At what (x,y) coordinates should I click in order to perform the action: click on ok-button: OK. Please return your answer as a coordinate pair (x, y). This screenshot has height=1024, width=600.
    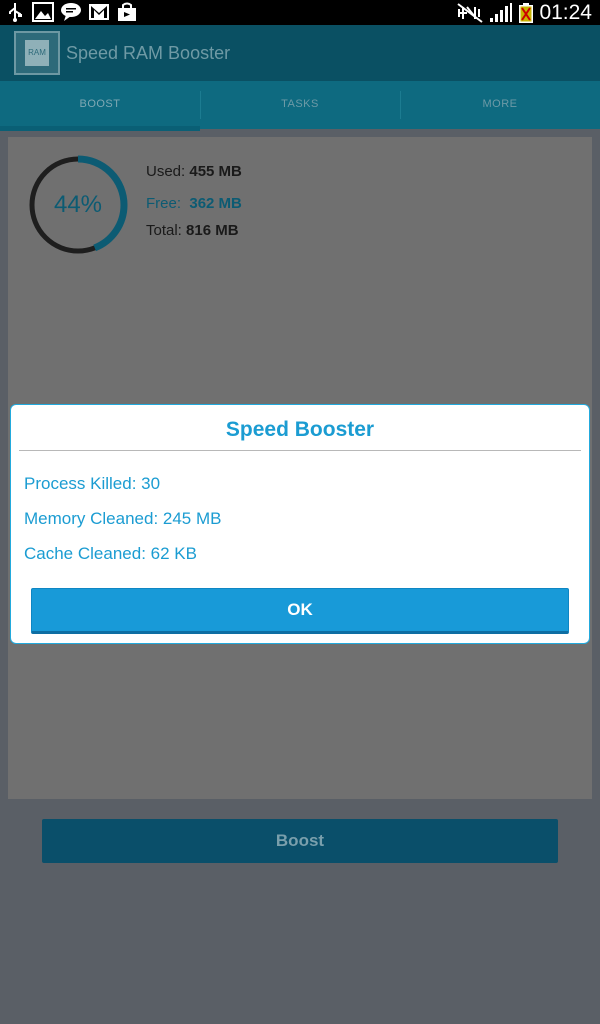
    Looking at the image, I should click on (300, 611).